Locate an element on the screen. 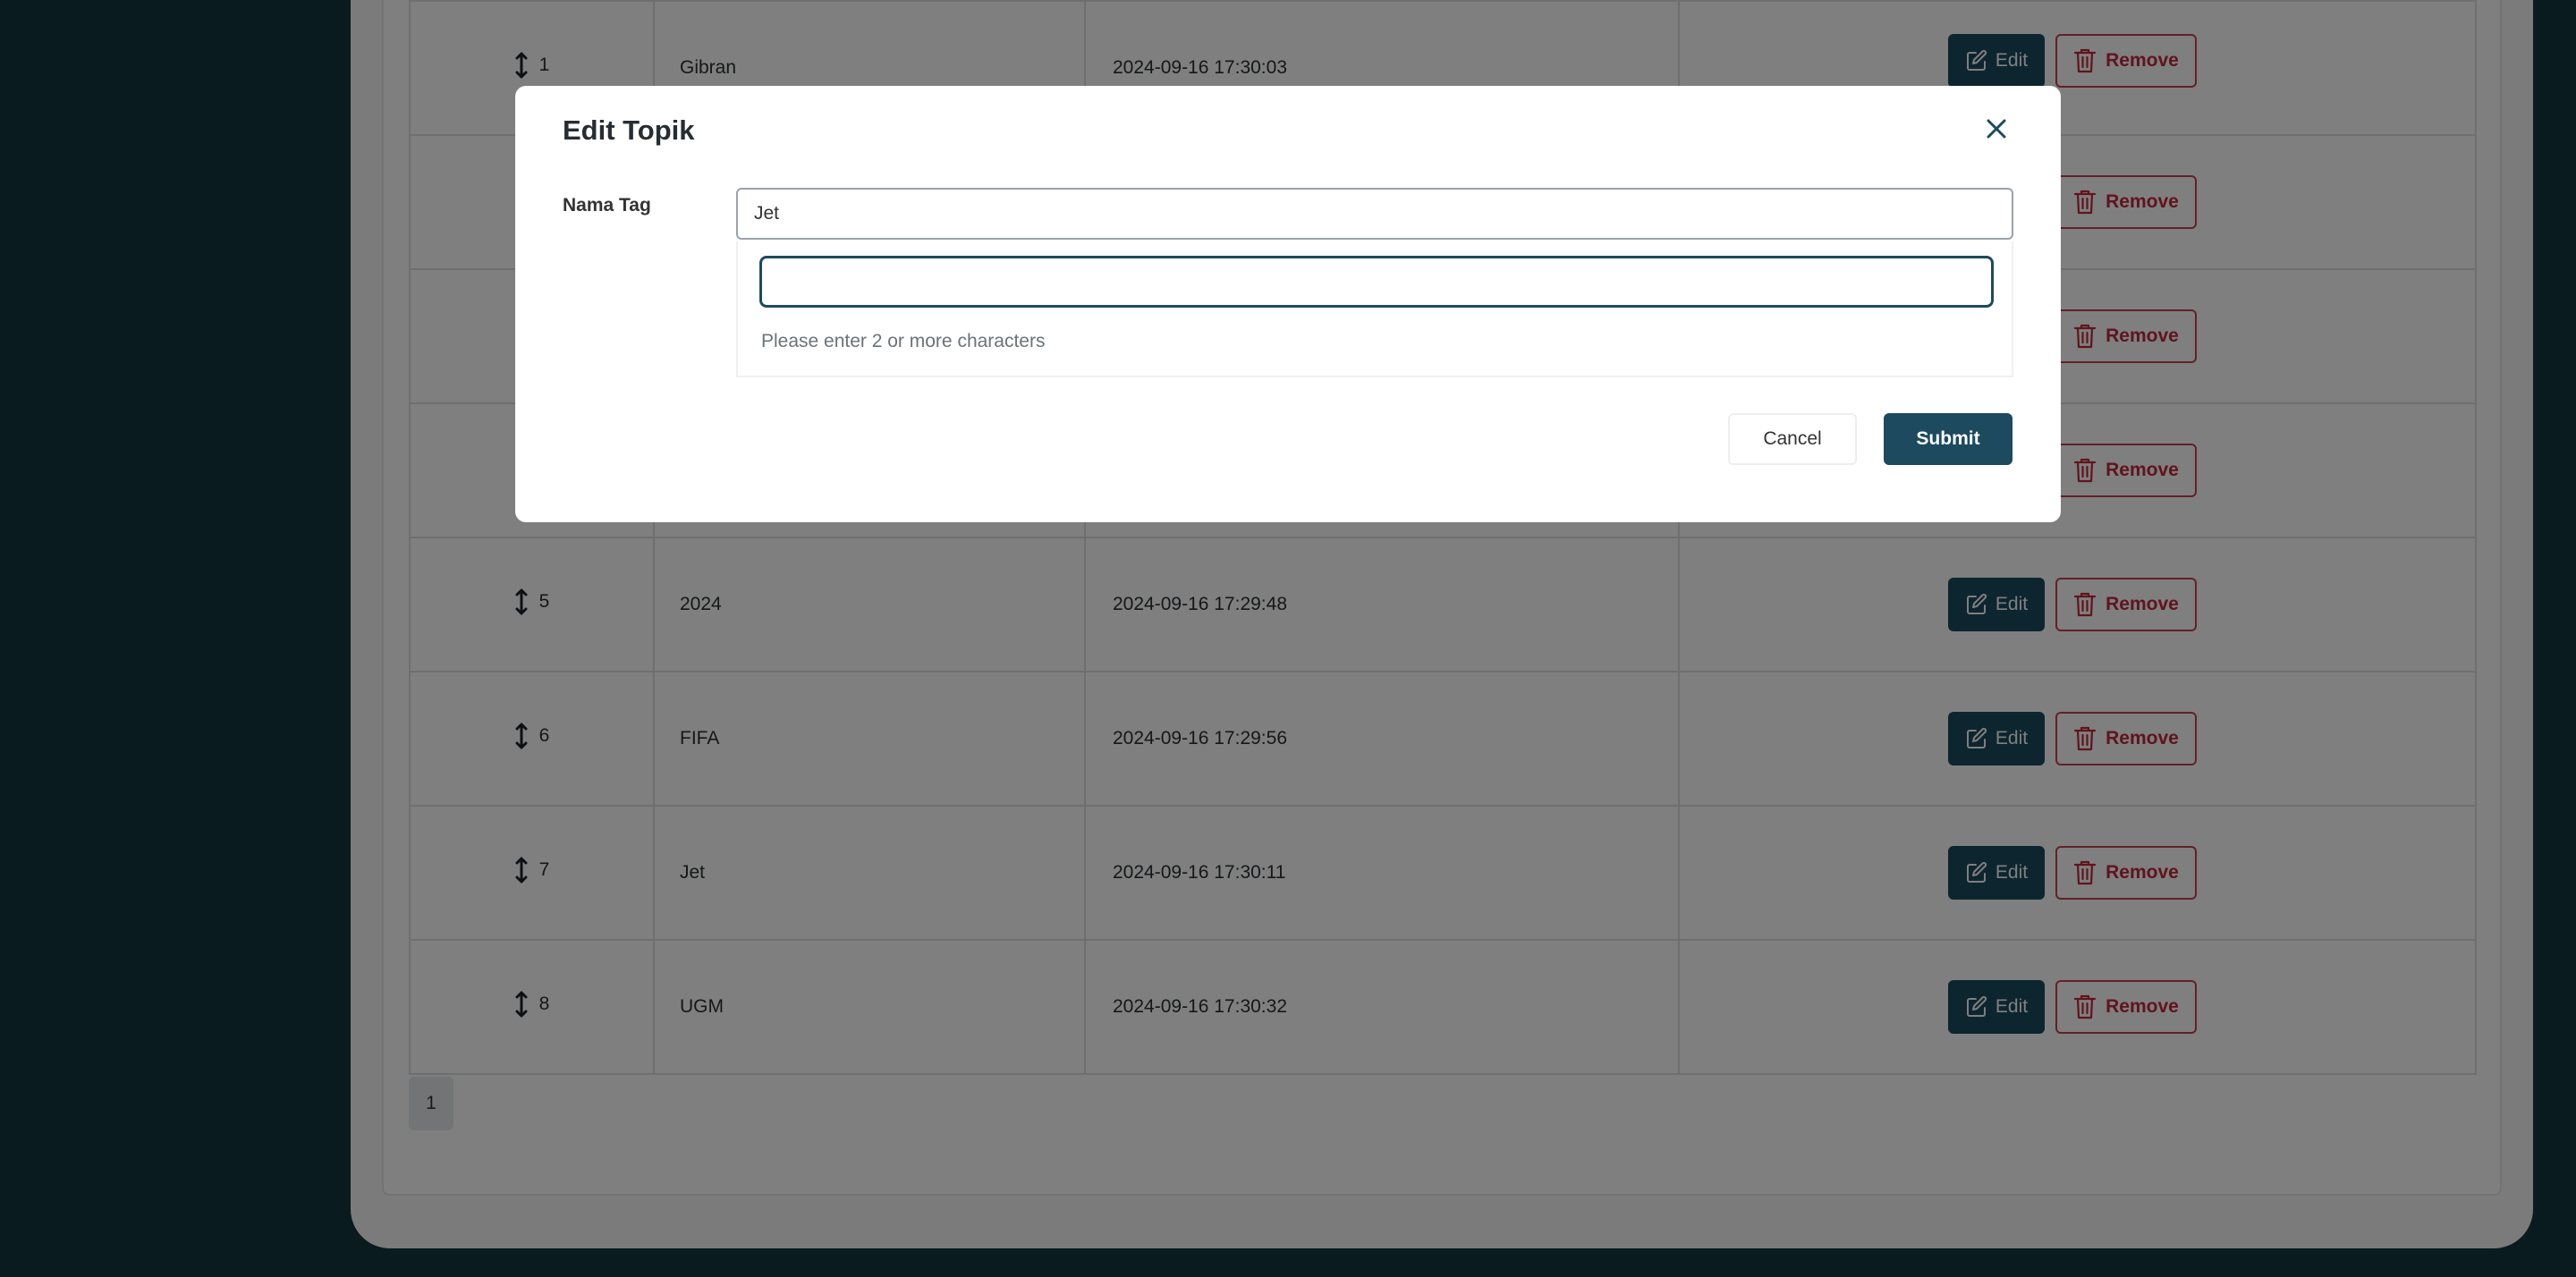 This screenshot has width=2576, height=1277. cancel-button: Cancel is located at coordinates (1792, 439).